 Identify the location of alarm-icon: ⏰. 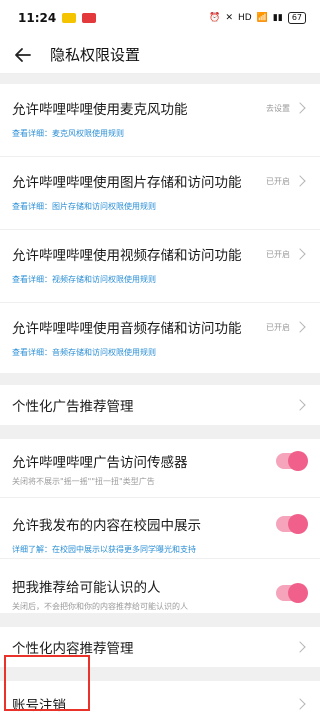
(215, 18).